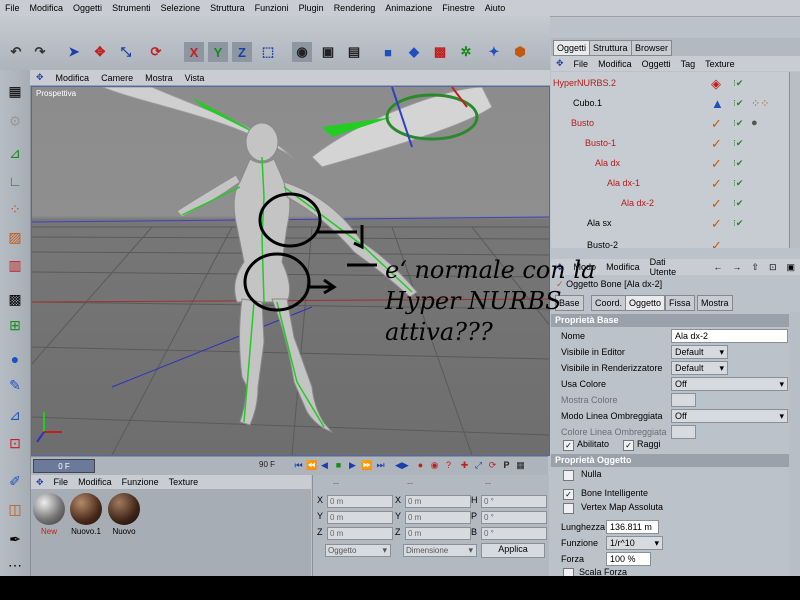  Describe the element at coordinates (181, 8) in the screenshot. I see `menu-selezione: Selezione` at that location.